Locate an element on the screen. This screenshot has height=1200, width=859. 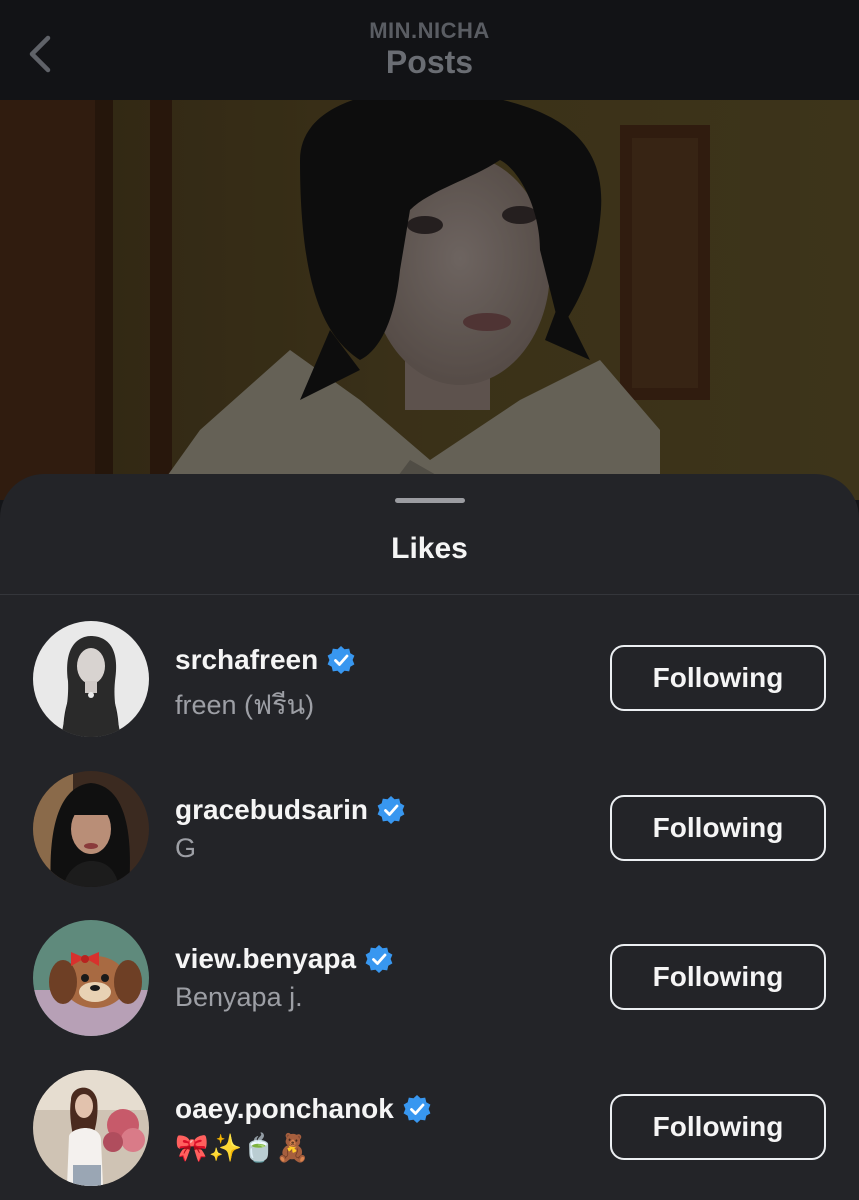
like-row-srchafreen: srchafreen freen (ฟรีน) Following is located at coordinates (429, 686).